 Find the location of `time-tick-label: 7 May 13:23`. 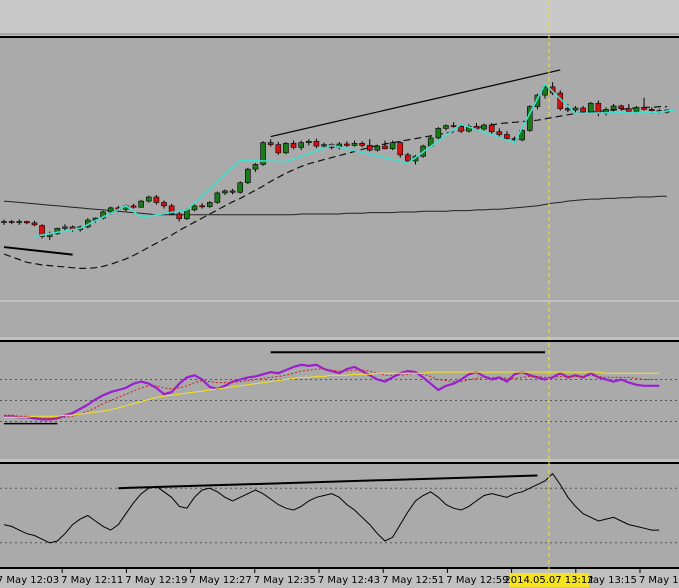

time-tick-label: 7 May 13:23 is located at coordinates (659, 580).